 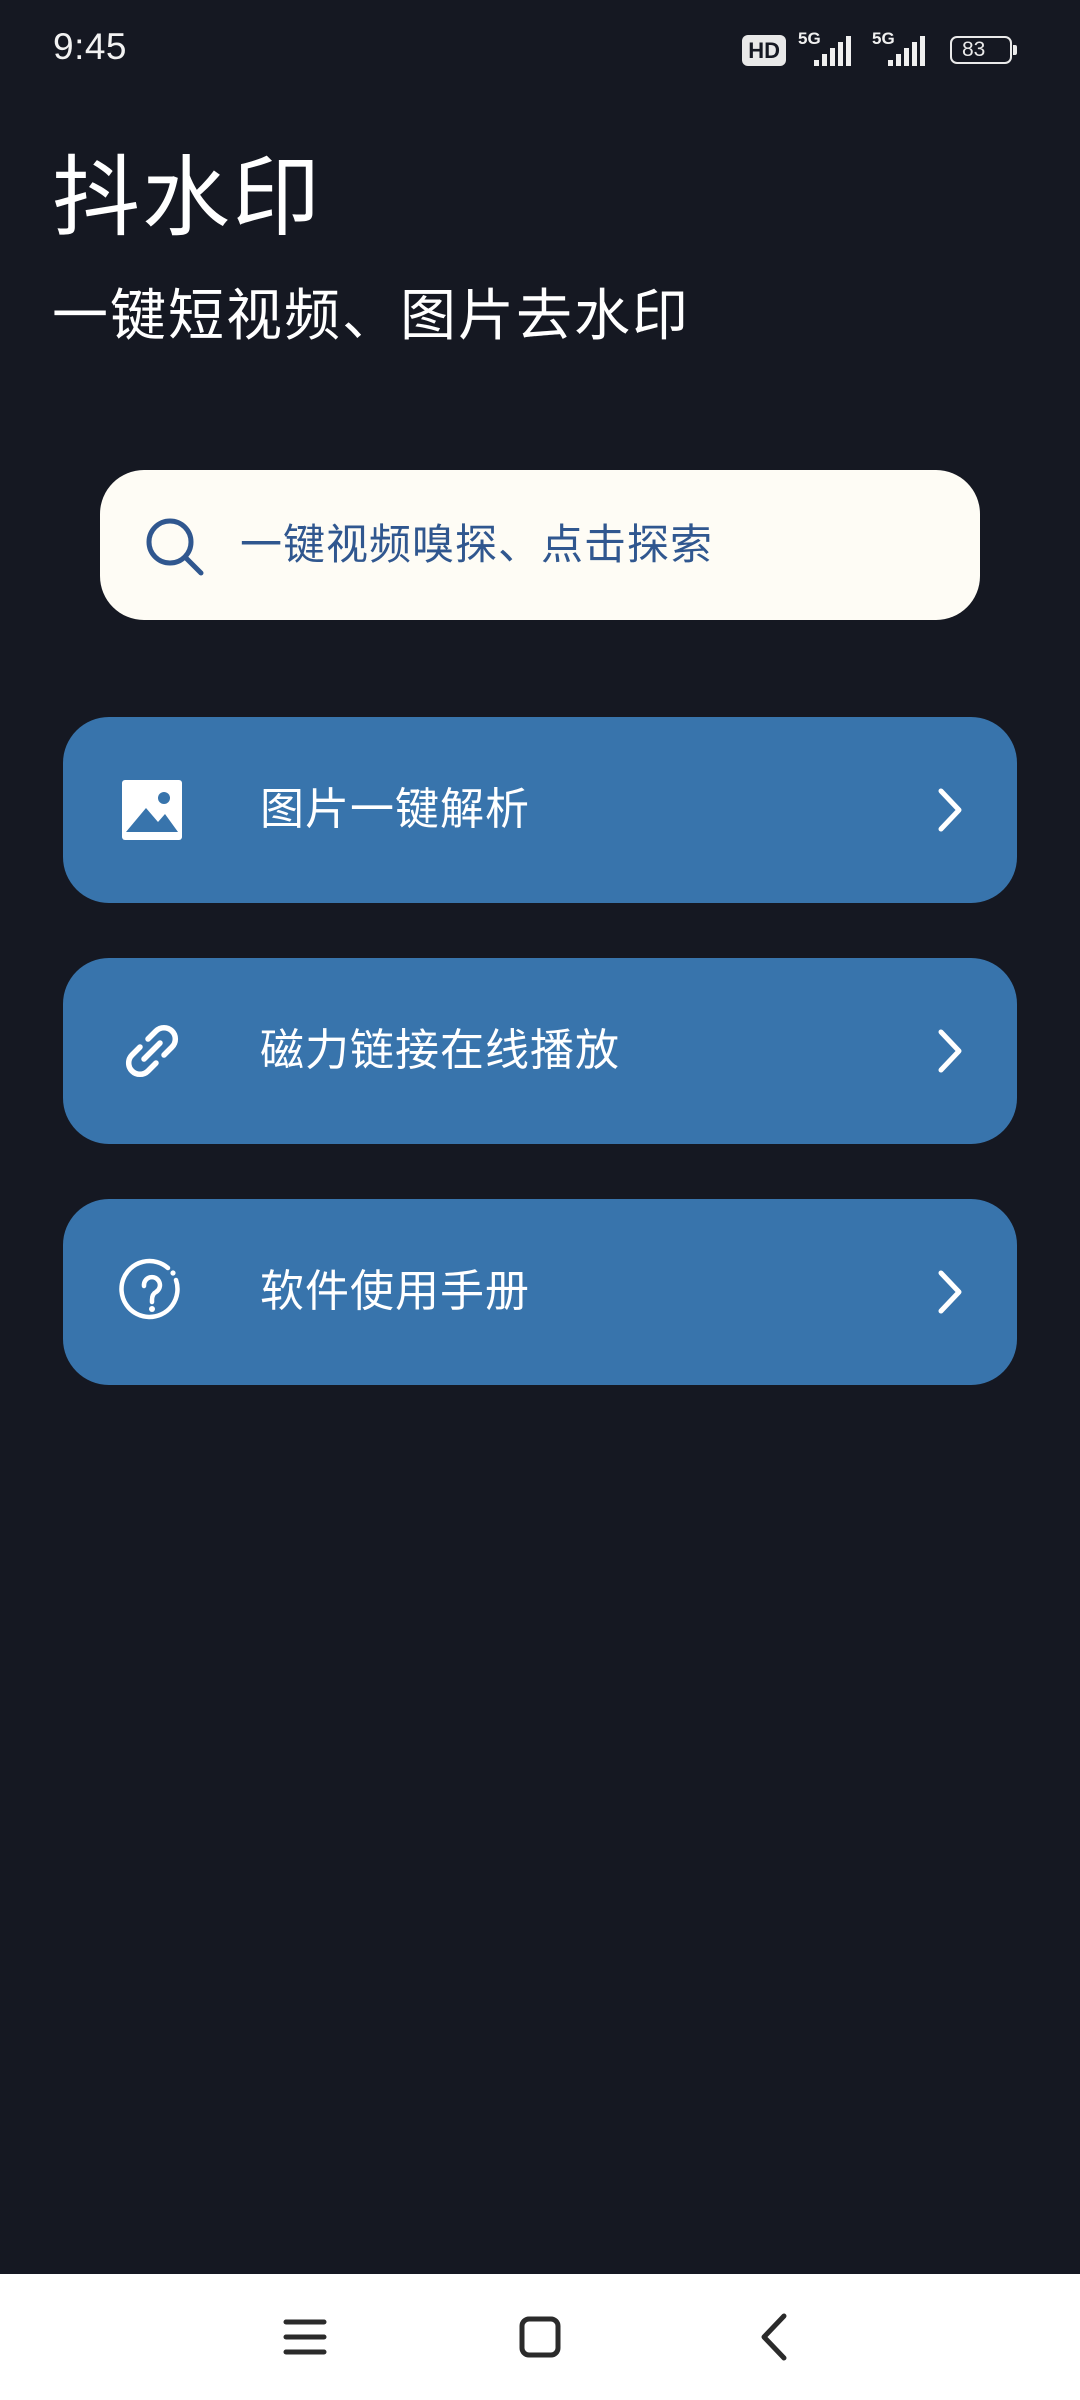 What do you see at coordinates (90, 46) in the screenshot?
I see `status-time: 9:45` at bounding box center [90, 46].